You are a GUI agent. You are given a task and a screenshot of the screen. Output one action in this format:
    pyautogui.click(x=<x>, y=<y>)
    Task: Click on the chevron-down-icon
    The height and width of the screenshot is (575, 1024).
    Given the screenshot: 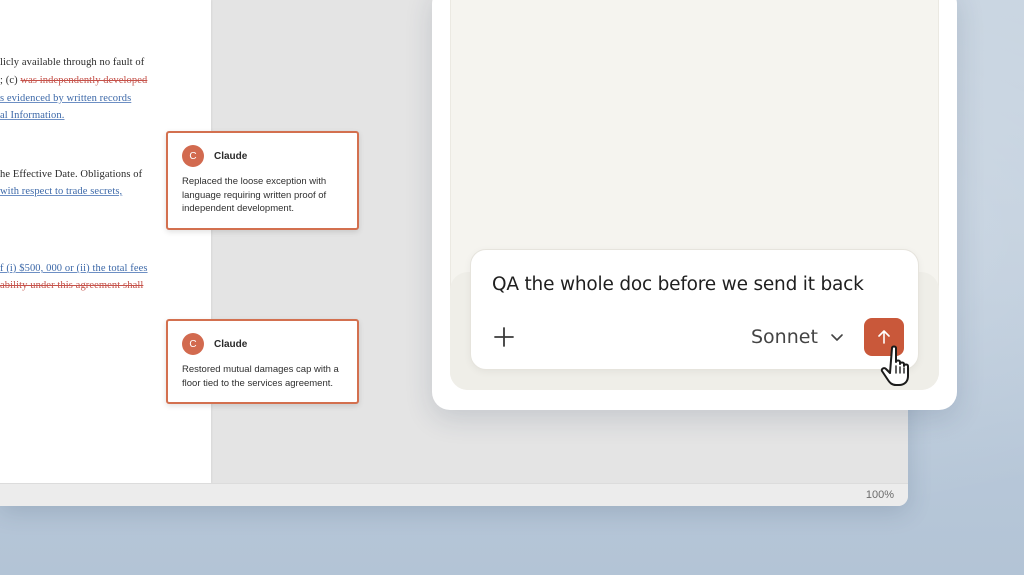 What is the action you would take?
    pyautogui.click(x=837, y=337)
    